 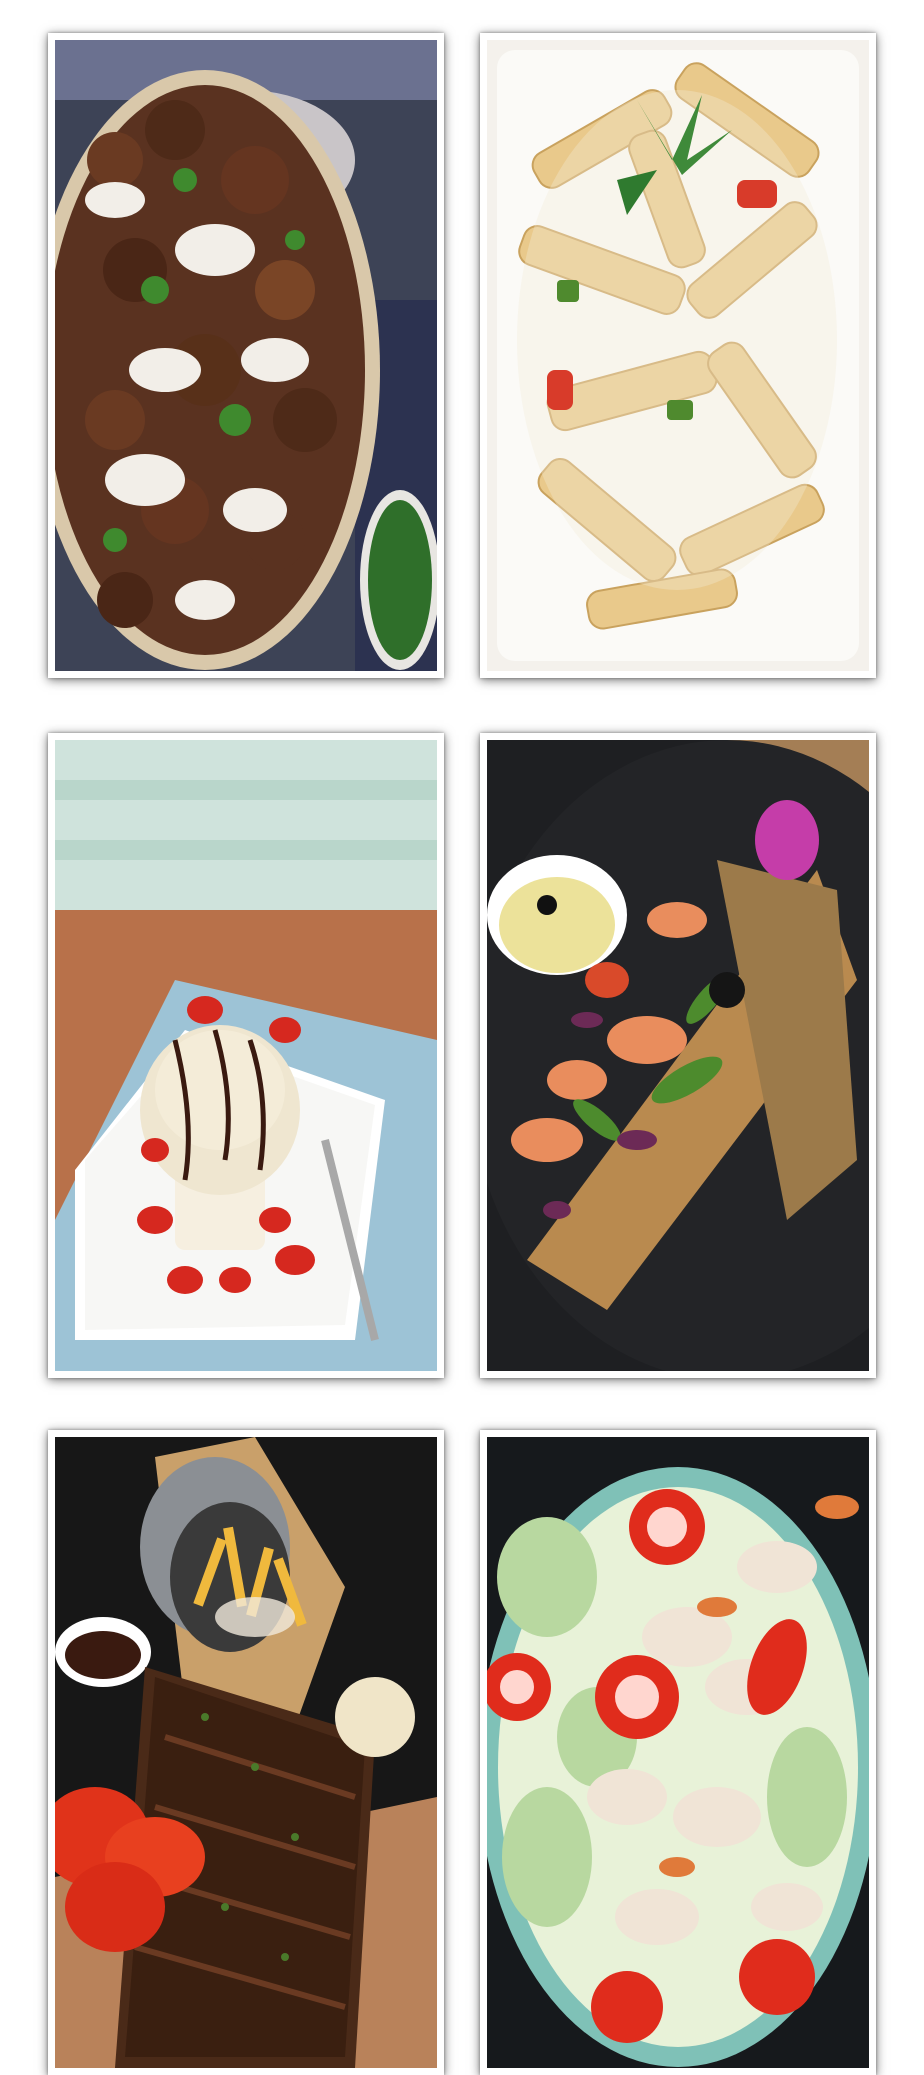 I want to click on gallery-card-chicken-salad, so click(x=678, y=1752).